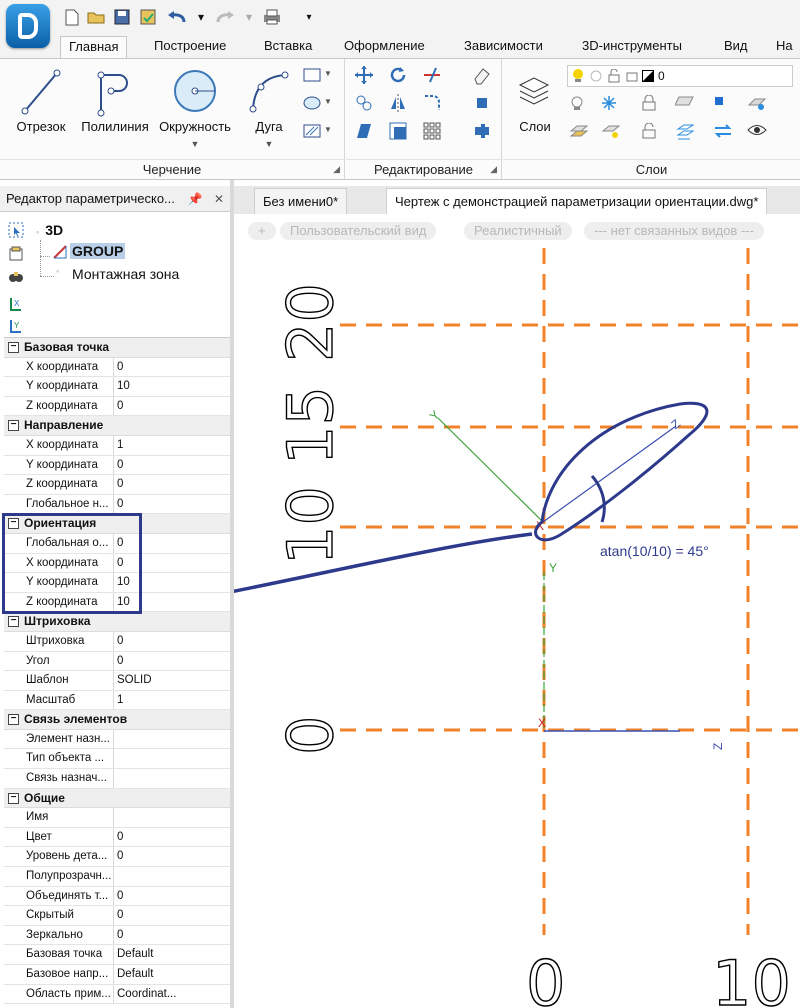 This screenshot has width=800, height=1008. Describe the element at coordinates (115, 109) in the screenshot. I see `polyline-tool-button: Полилиния` at that location.